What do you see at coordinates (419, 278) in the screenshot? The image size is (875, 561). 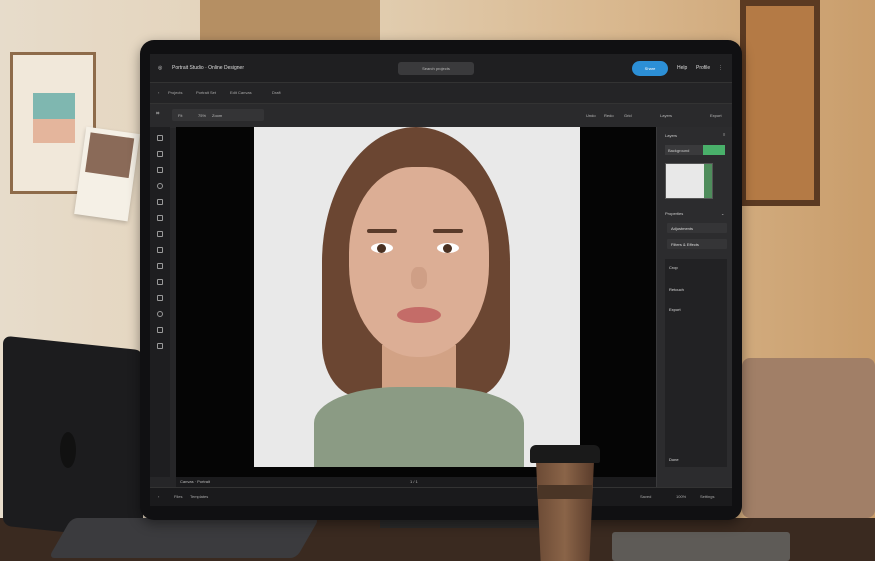 I see `portrait-nose` at bounding box center [419, 278].